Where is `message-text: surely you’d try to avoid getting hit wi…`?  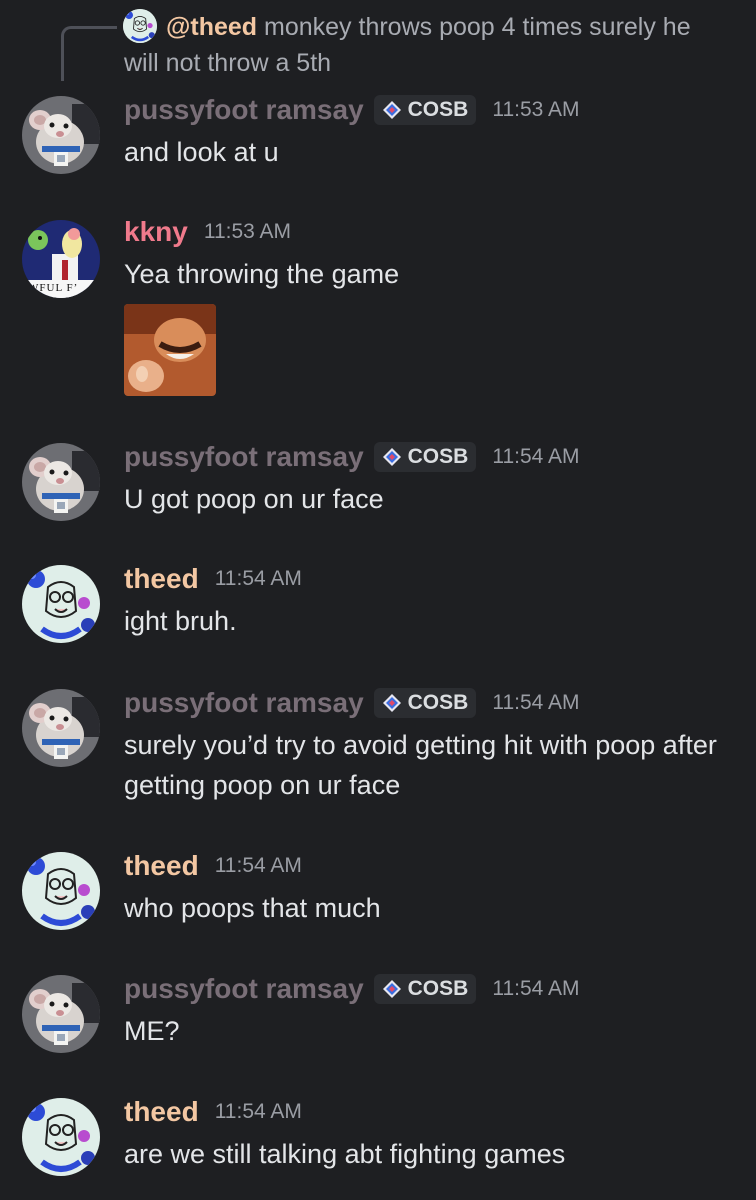
message-text: surely you’d try to avoid getting hit wi… is located at coordinates (420, 765).